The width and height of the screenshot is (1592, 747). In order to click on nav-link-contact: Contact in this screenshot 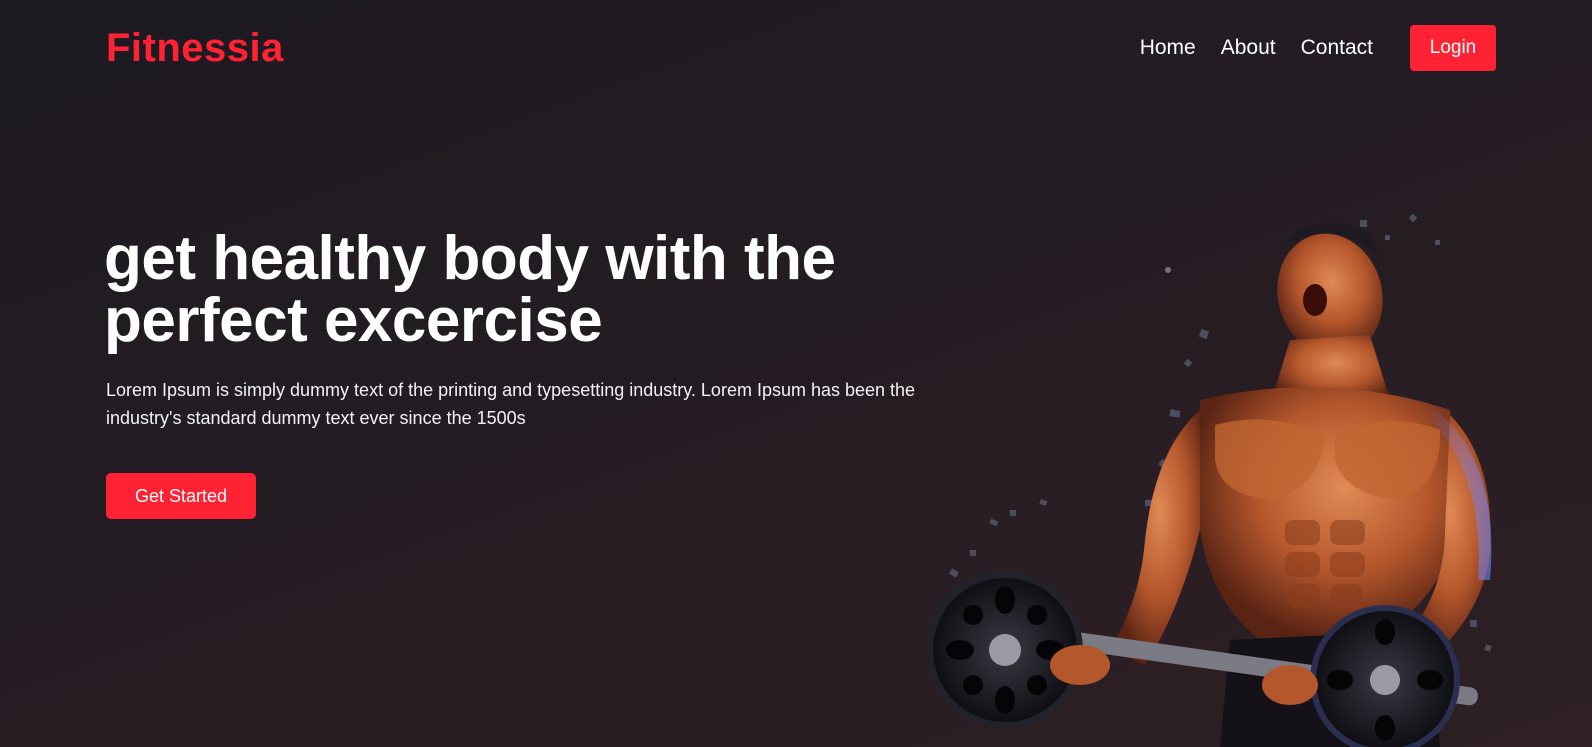, I will do `click(1337, 48)`.